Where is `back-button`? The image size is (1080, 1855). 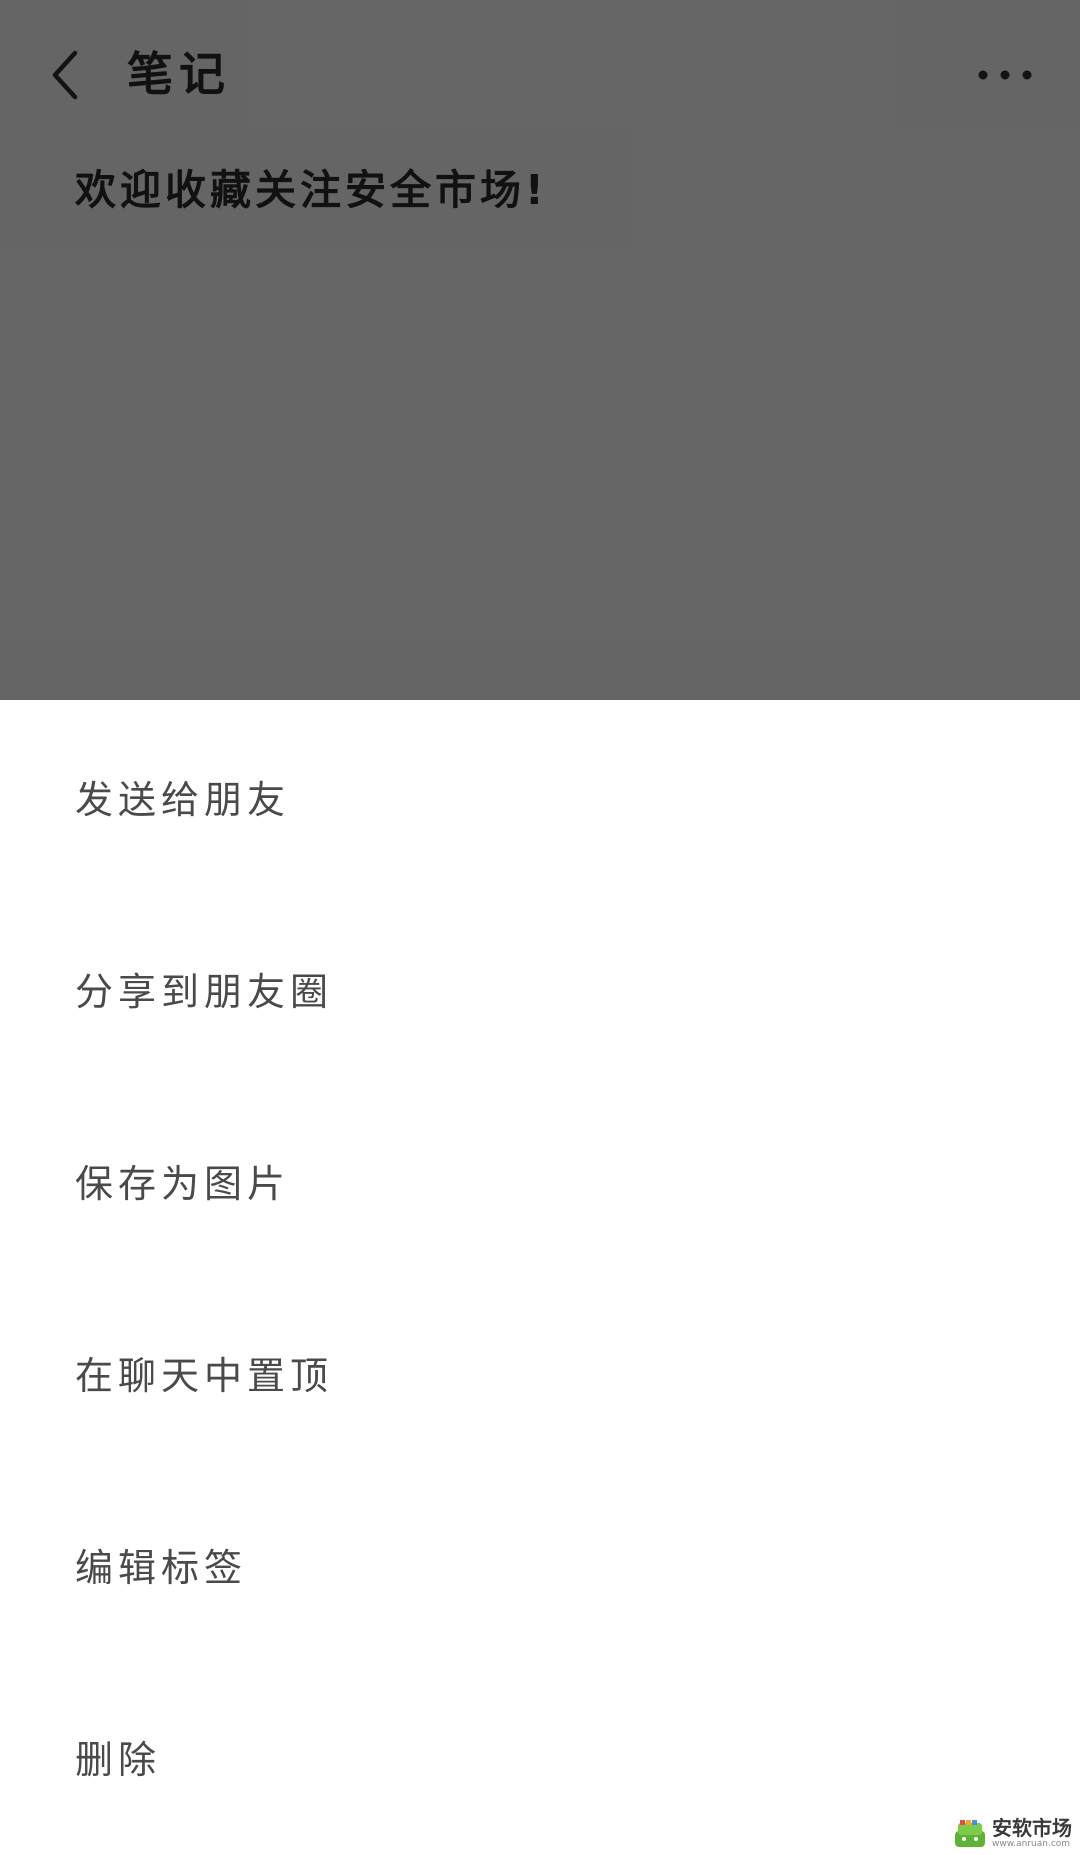 back-button is located at coordinates (65, 75).